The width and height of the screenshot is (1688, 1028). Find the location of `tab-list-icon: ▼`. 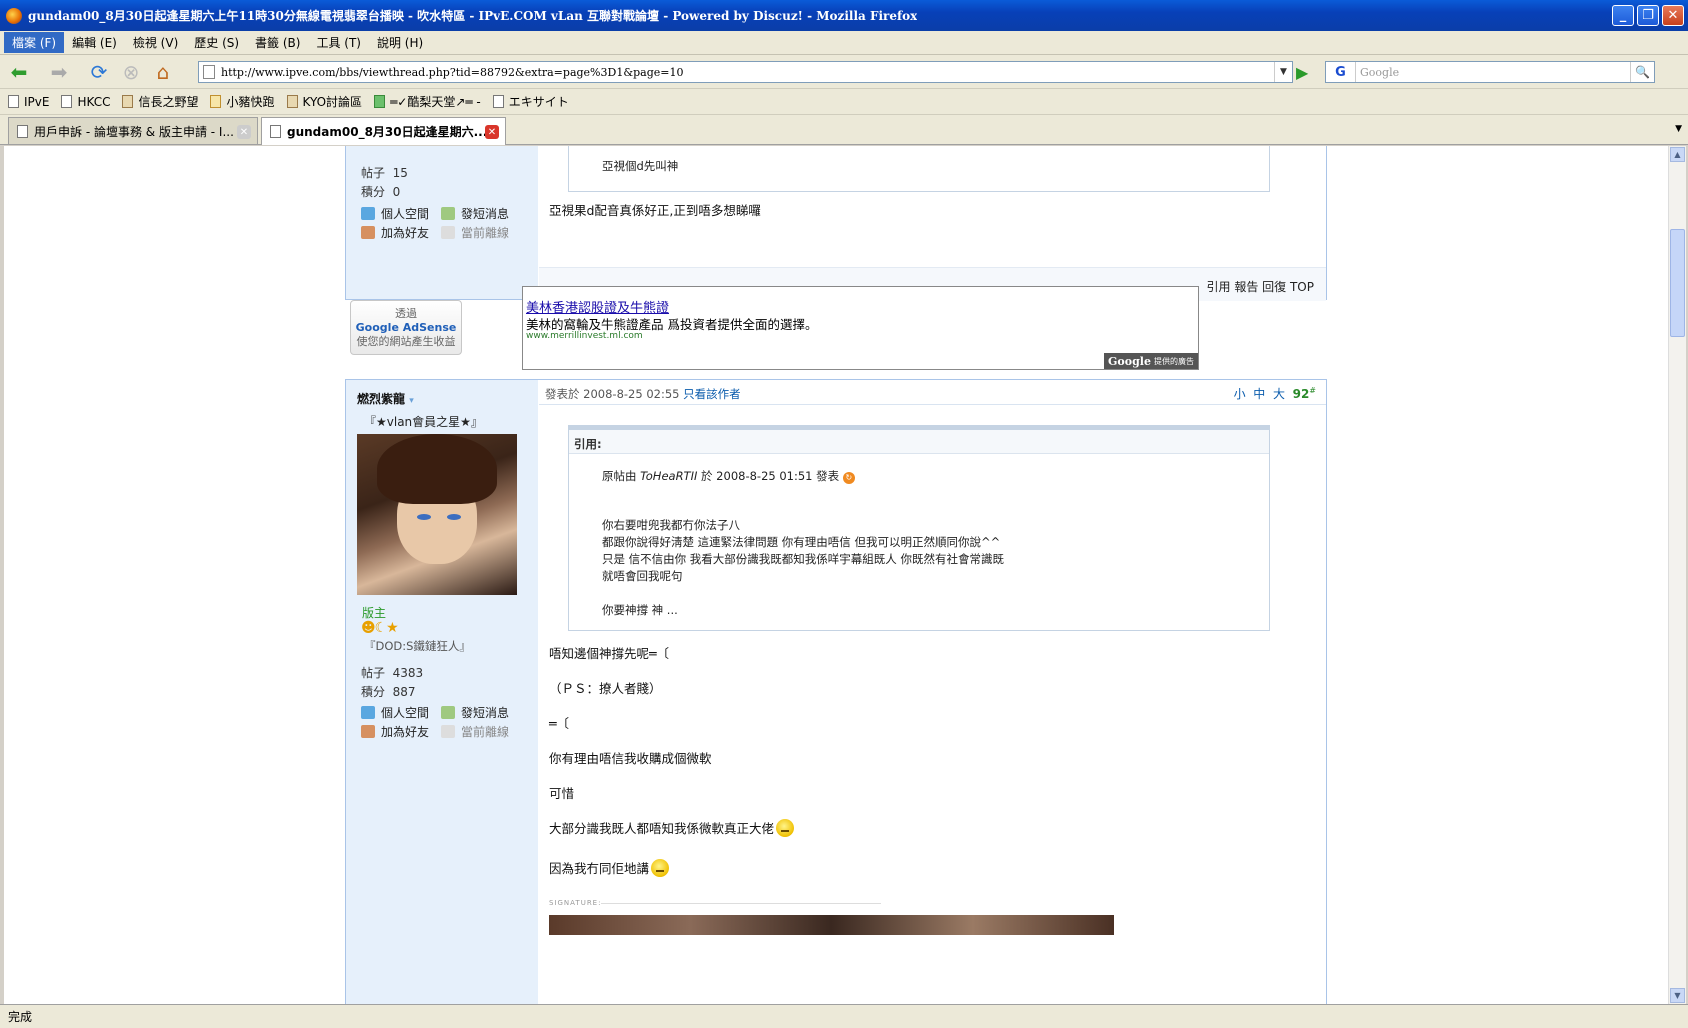

tab-list-icon: ▼ is located at coordinates (1678, 129).